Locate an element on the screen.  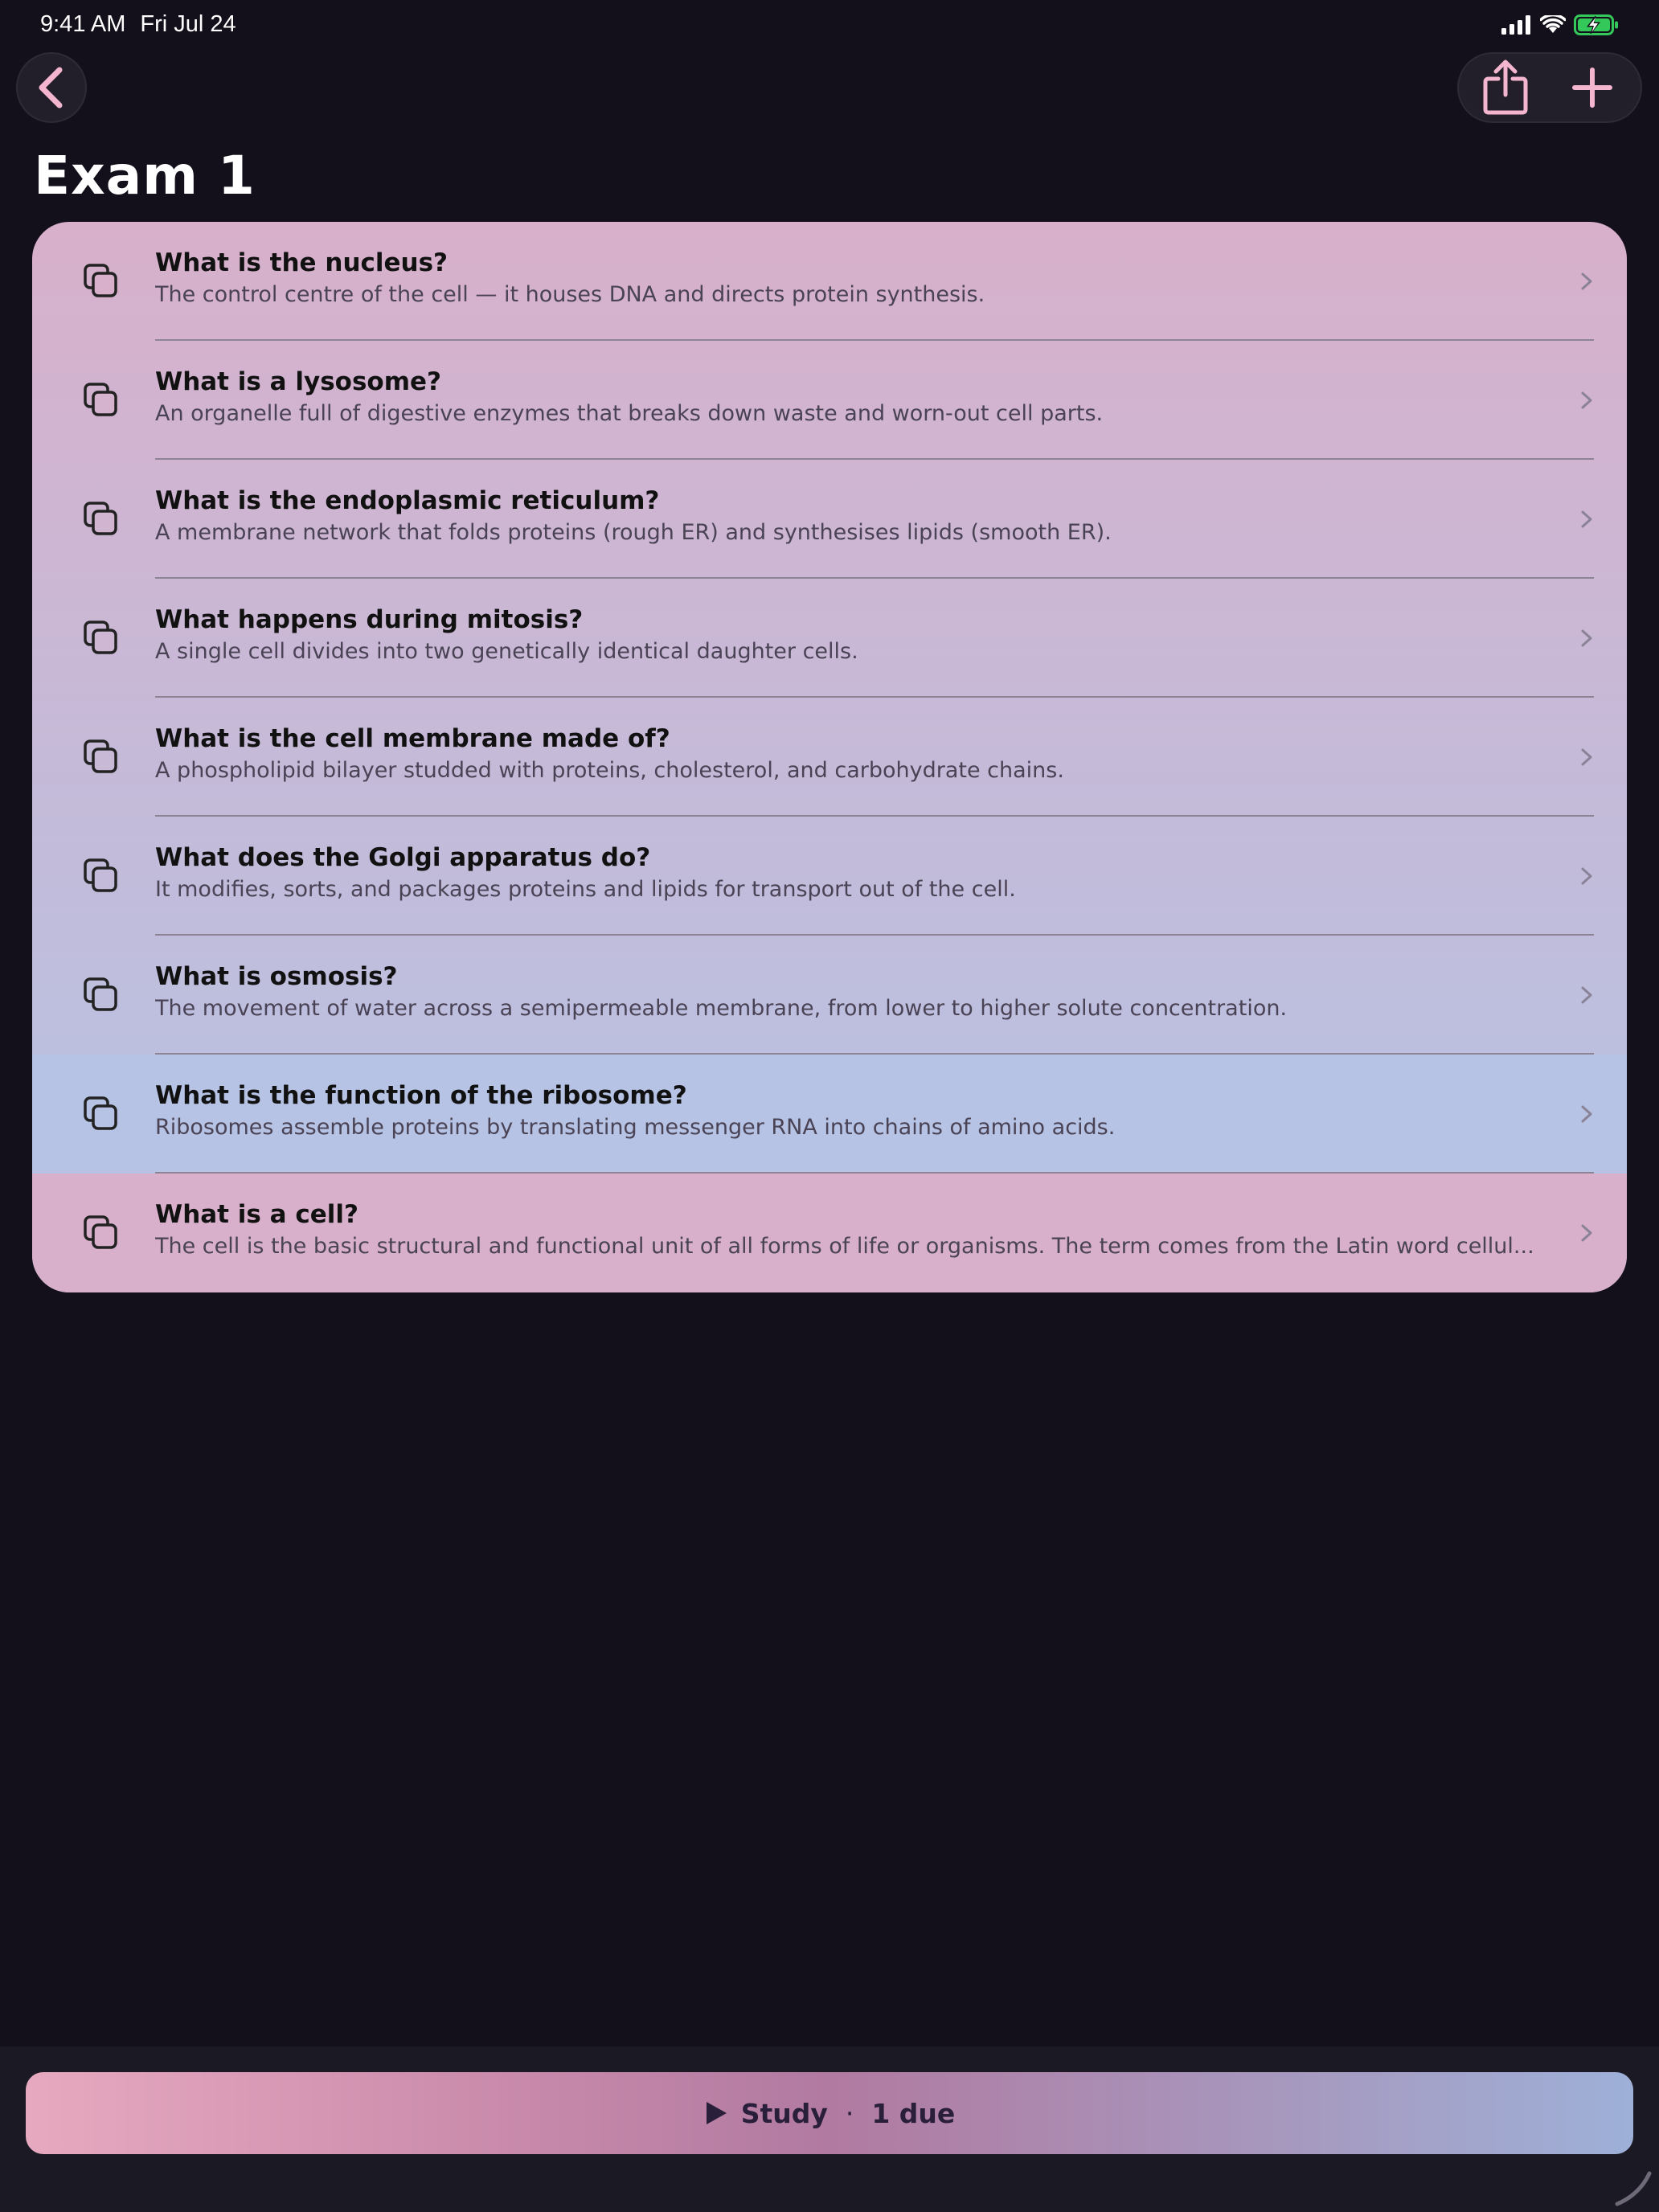
status-icons is located at coordinates (1560, 24).